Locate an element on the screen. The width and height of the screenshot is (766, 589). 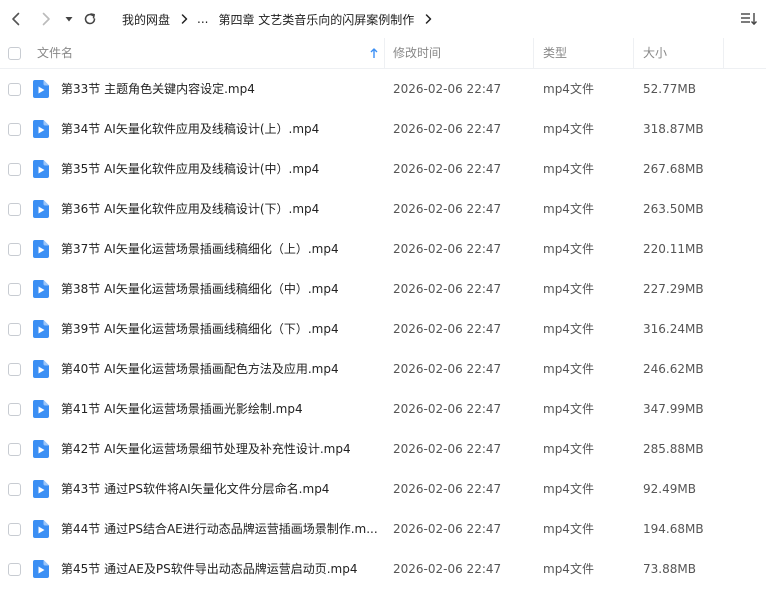
breadcrumb-root: 我的网盘 is located at coordinates (146, 19).